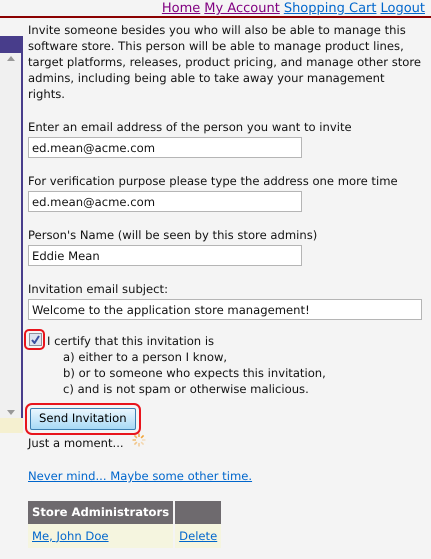 Image resolution: width=431 pixels, height=559 pixels. What do you see at coordinates (402, 8) in the screenshot?
I see `nav-link: Logout` at bounding box center [402, 8].